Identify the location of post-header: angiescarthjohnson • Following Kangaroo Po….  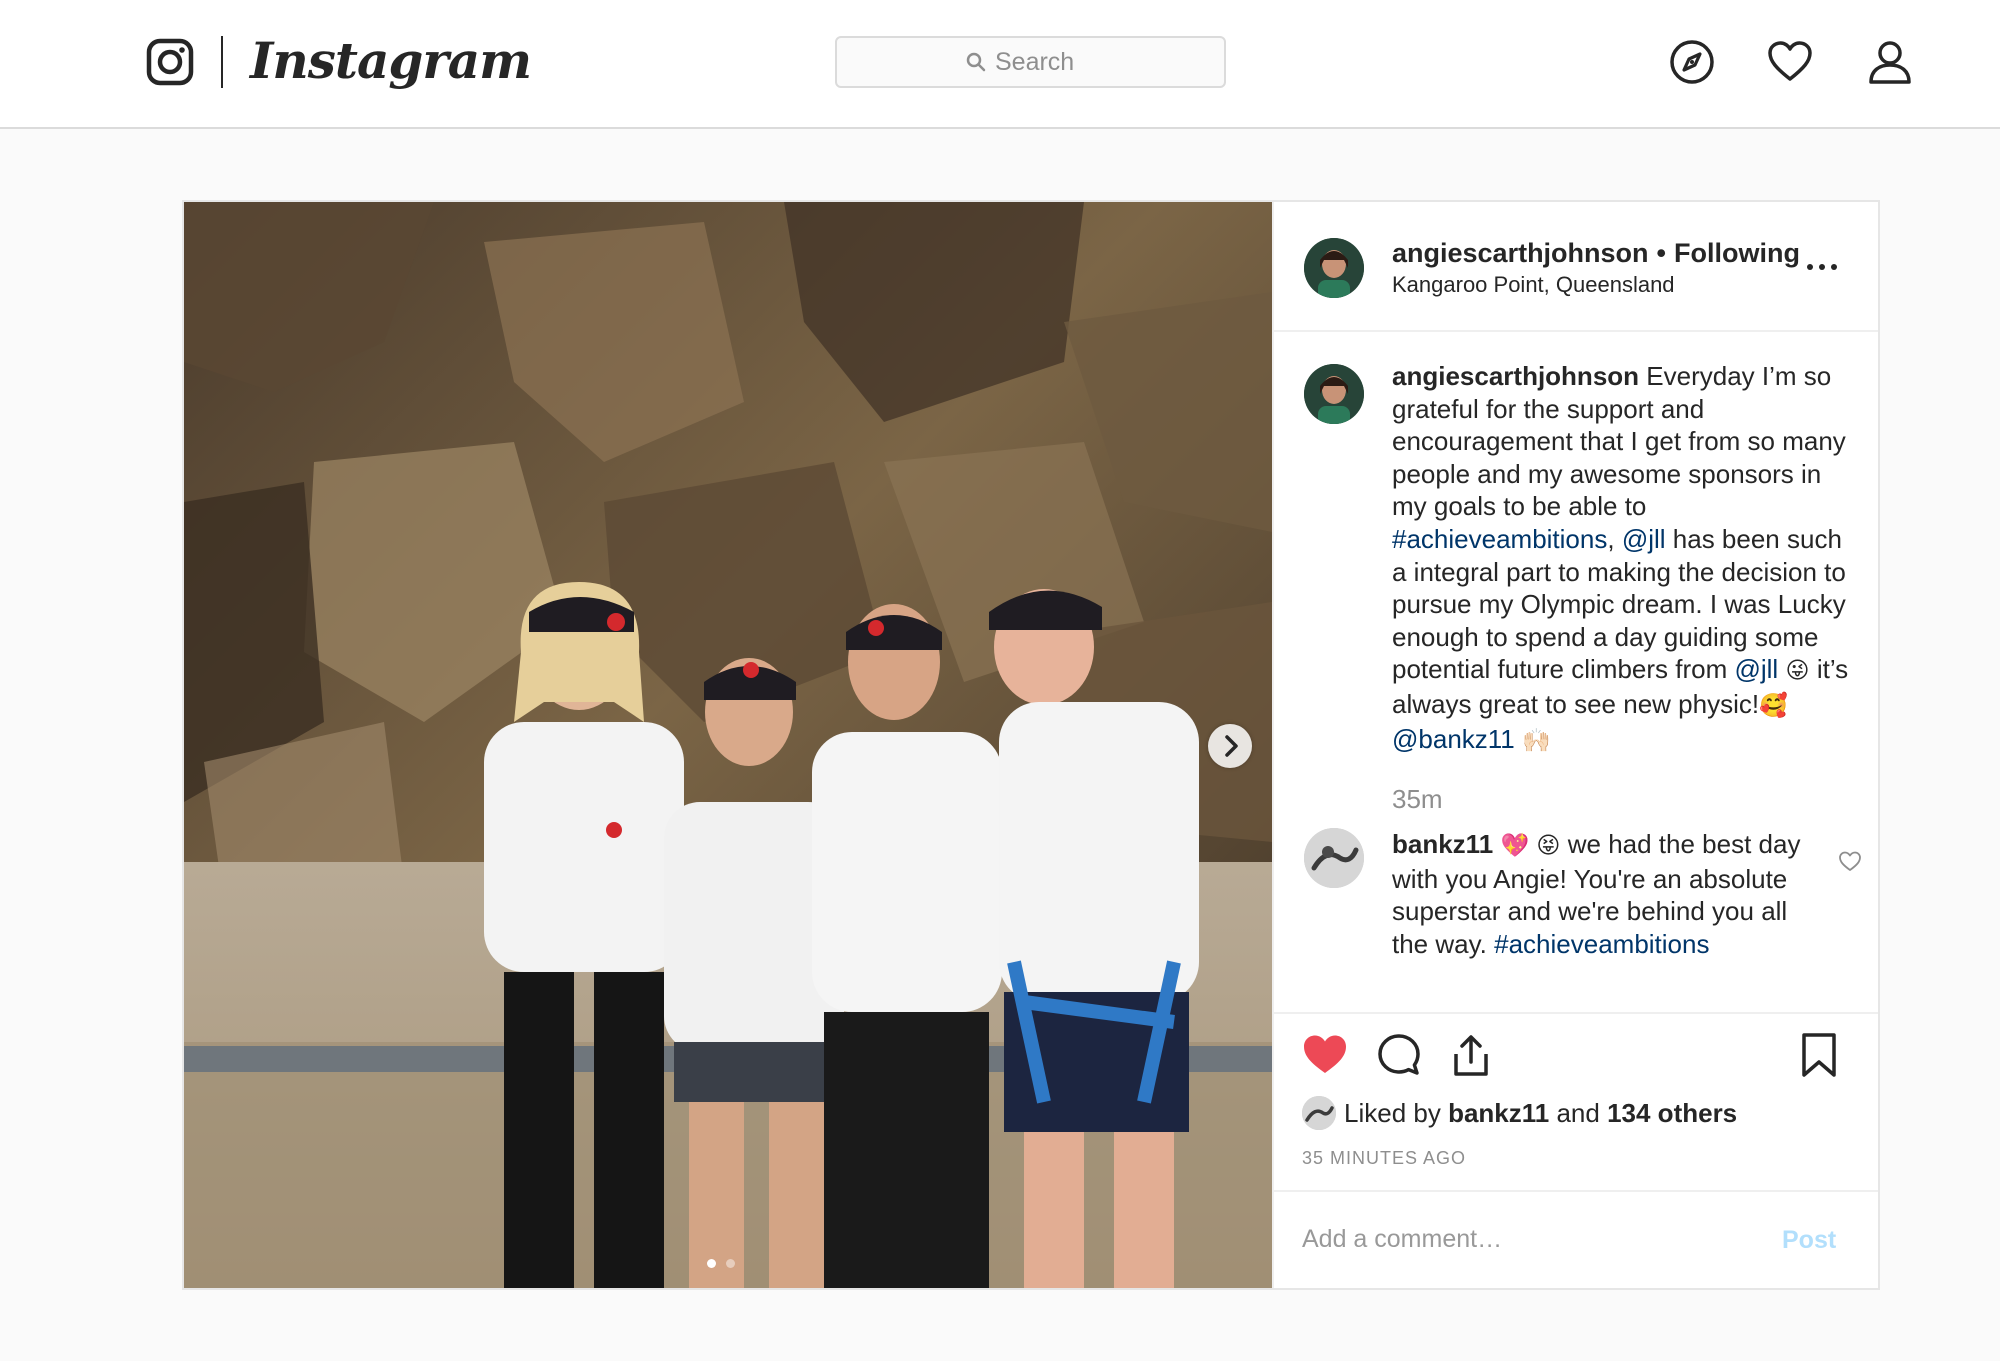
(1576, 267).